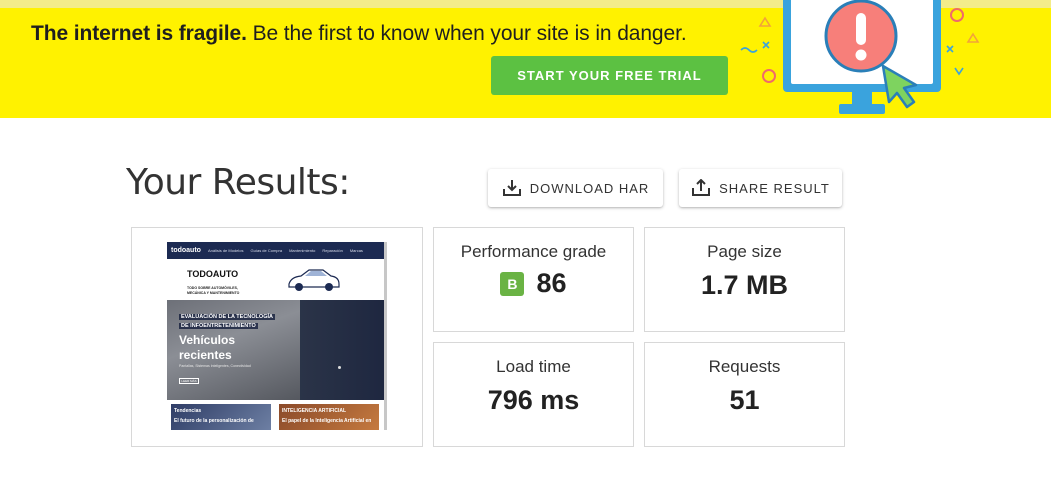 The width and height of the screenshot is (1051, 488). I want to click on load-time-label: Load time, so click(533, 366).